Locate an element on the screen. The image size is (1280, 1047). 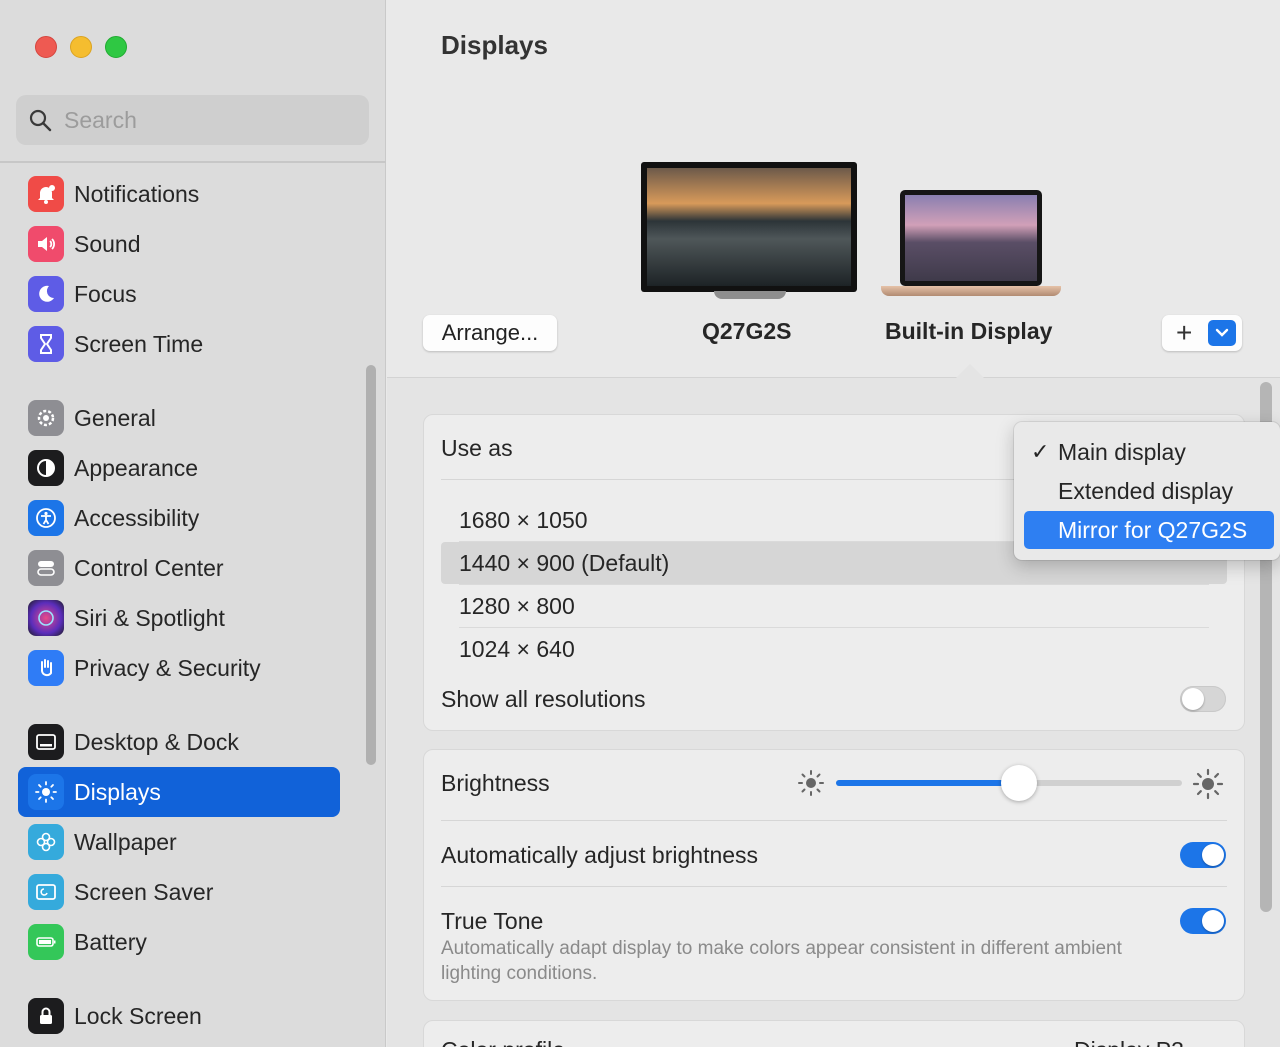
plus-icon: + is located at coordinates (1184, 332).